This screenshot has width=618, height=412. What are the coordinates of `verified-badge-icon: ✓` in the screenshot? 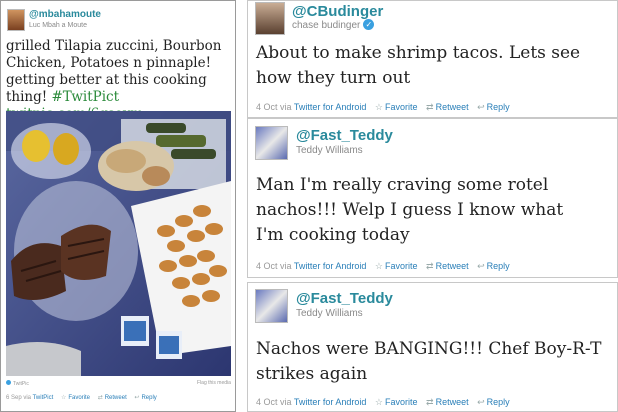 It's located at (369, 24).